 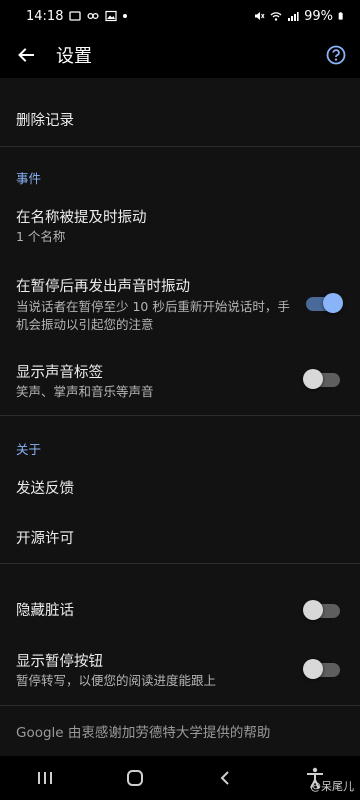 I want to click on mute-icon, so click(x=260, y=16).